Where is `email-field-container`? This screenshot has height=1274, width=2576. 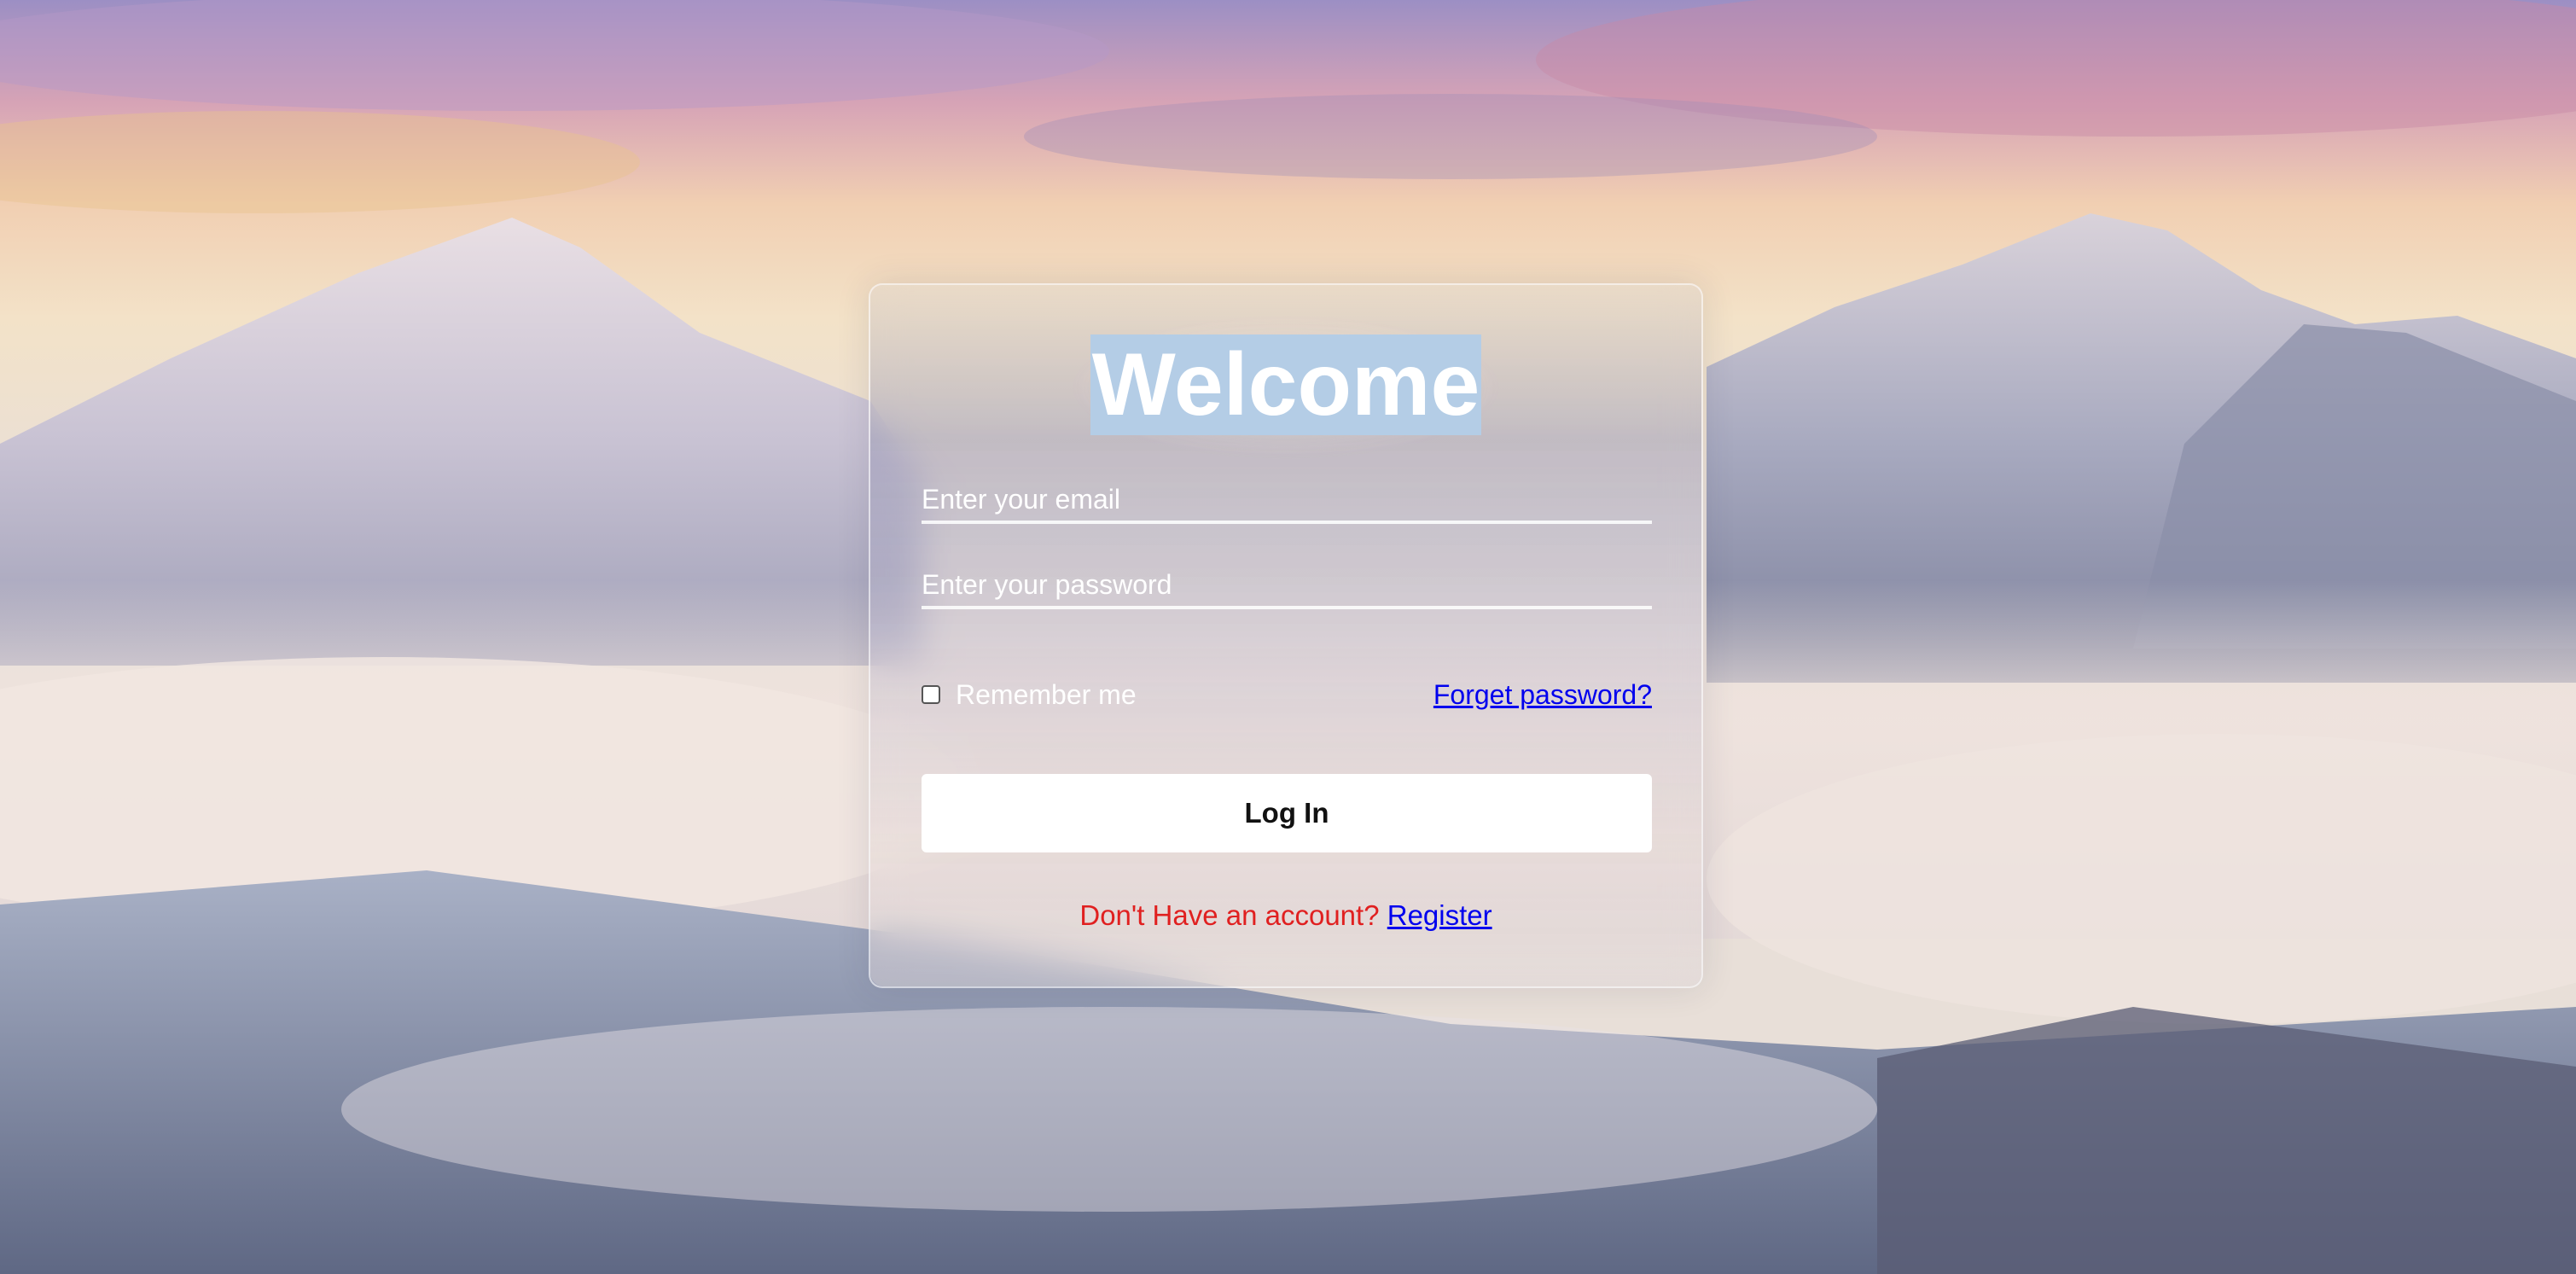
email-field-container is located at coordinates (1287, 501).